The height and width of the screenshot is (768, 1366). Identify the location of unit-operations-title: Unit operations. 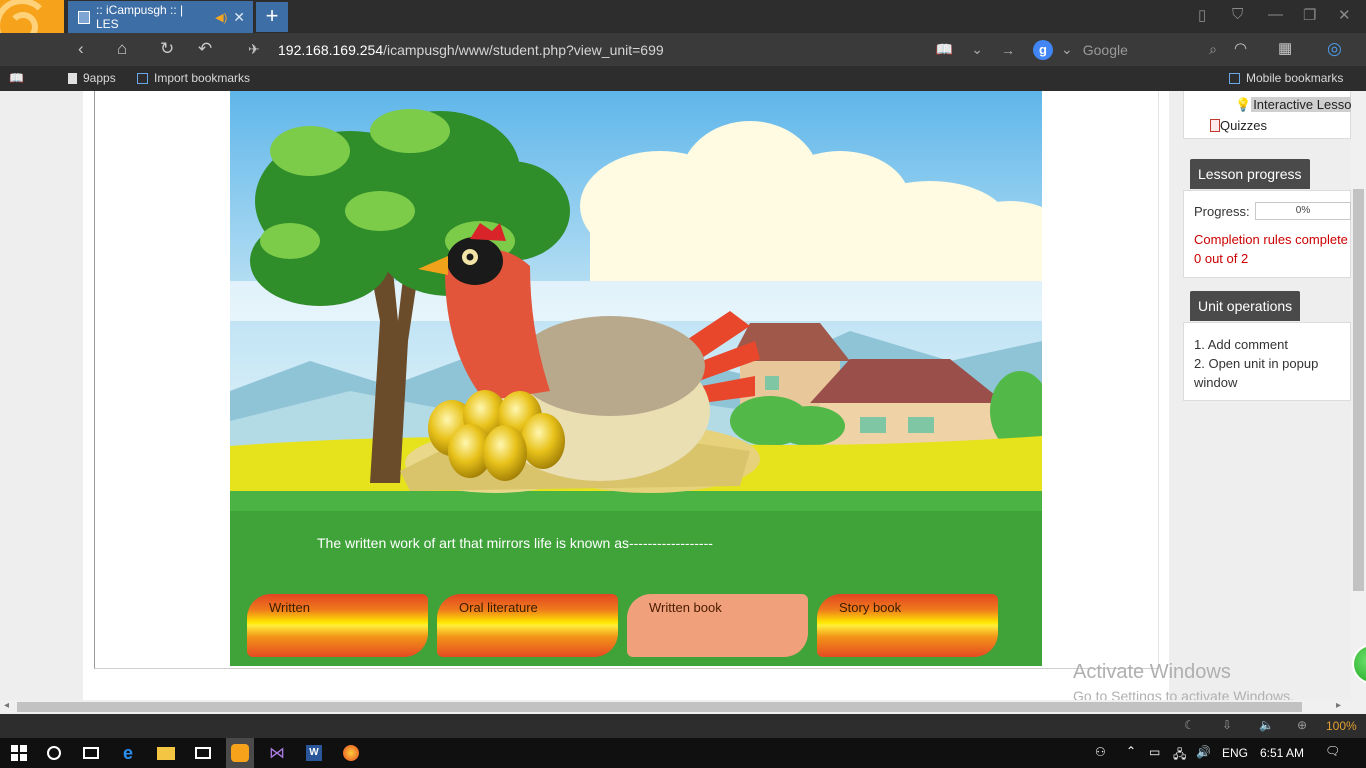
(1245, 306).